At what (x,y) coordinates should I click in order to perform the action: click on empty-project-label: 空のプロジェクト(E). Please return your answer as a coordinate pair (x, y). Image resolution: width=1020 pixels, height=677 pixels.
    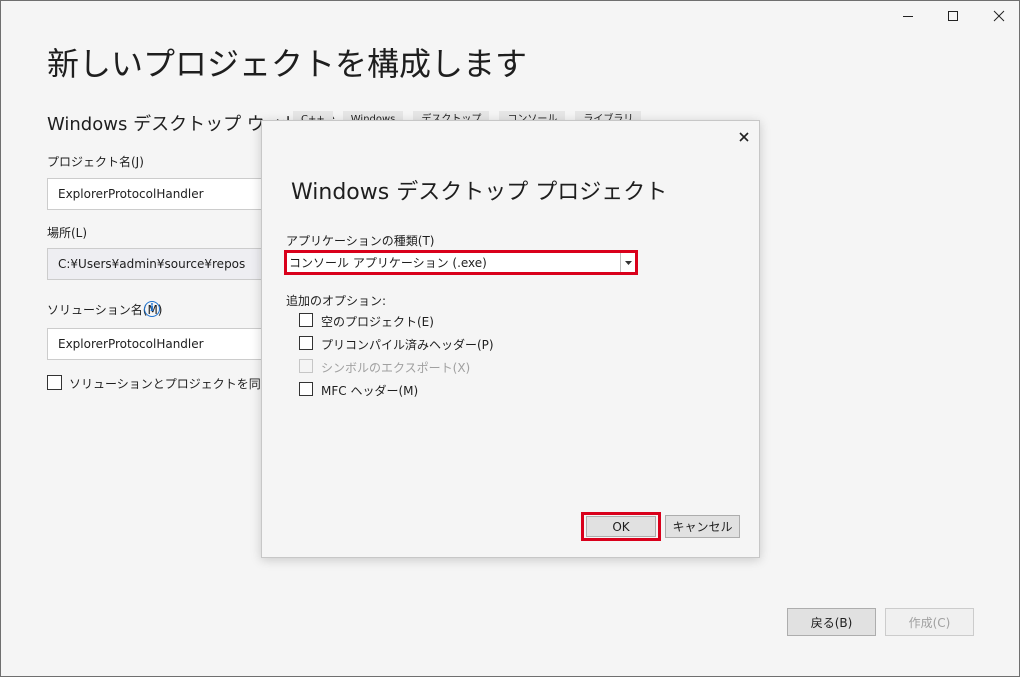
    Looking at the image, I should click on (377, 322).